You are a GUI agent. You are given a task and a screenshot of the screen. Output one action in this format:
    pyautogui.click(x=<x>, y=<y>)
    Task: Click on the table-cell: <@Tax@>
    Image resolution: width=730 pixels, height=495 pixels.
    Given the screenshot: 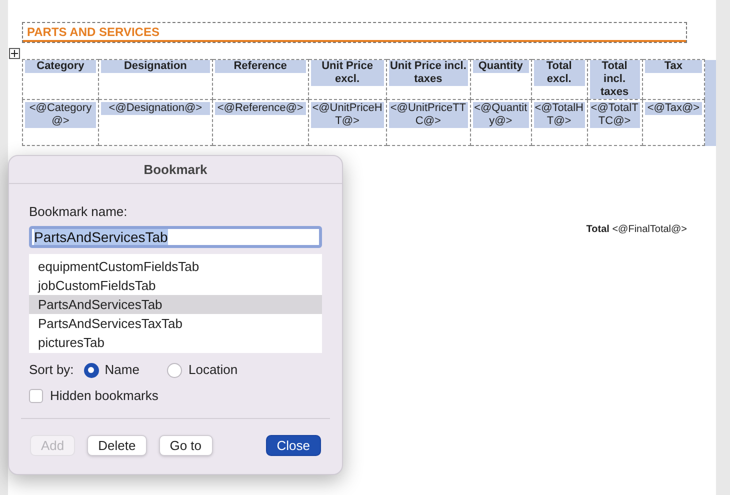 What is the action you would take?
    pyautogui.click(x=673, y=108)
    